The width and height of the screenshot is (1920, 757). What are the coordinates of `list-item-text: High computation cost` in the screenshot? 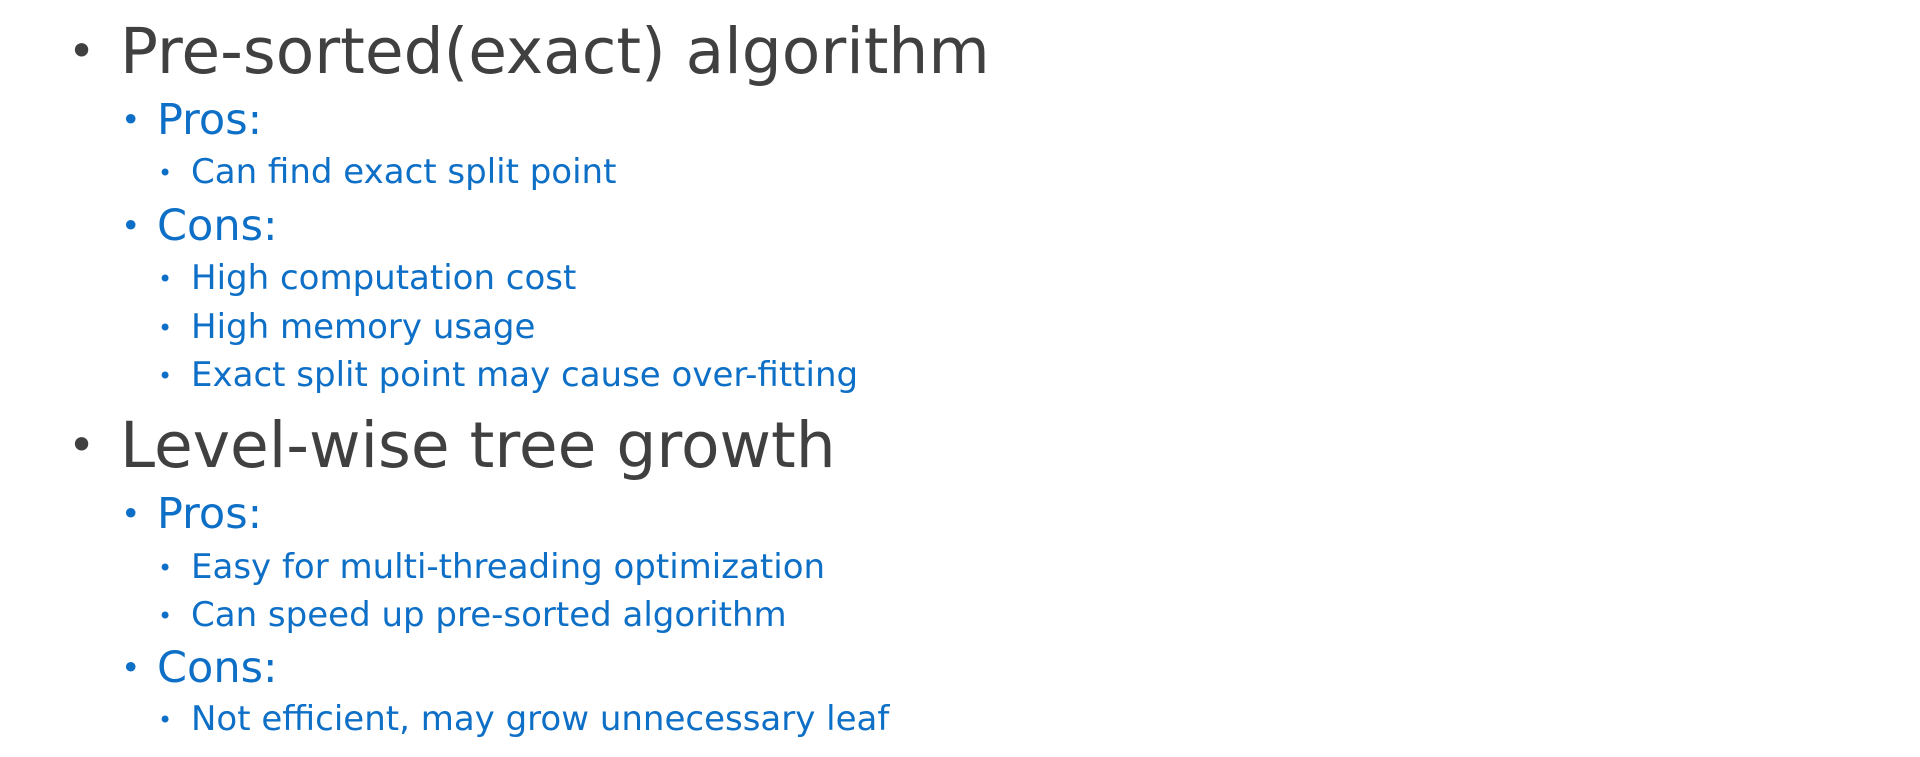 It's located at (384, 278).